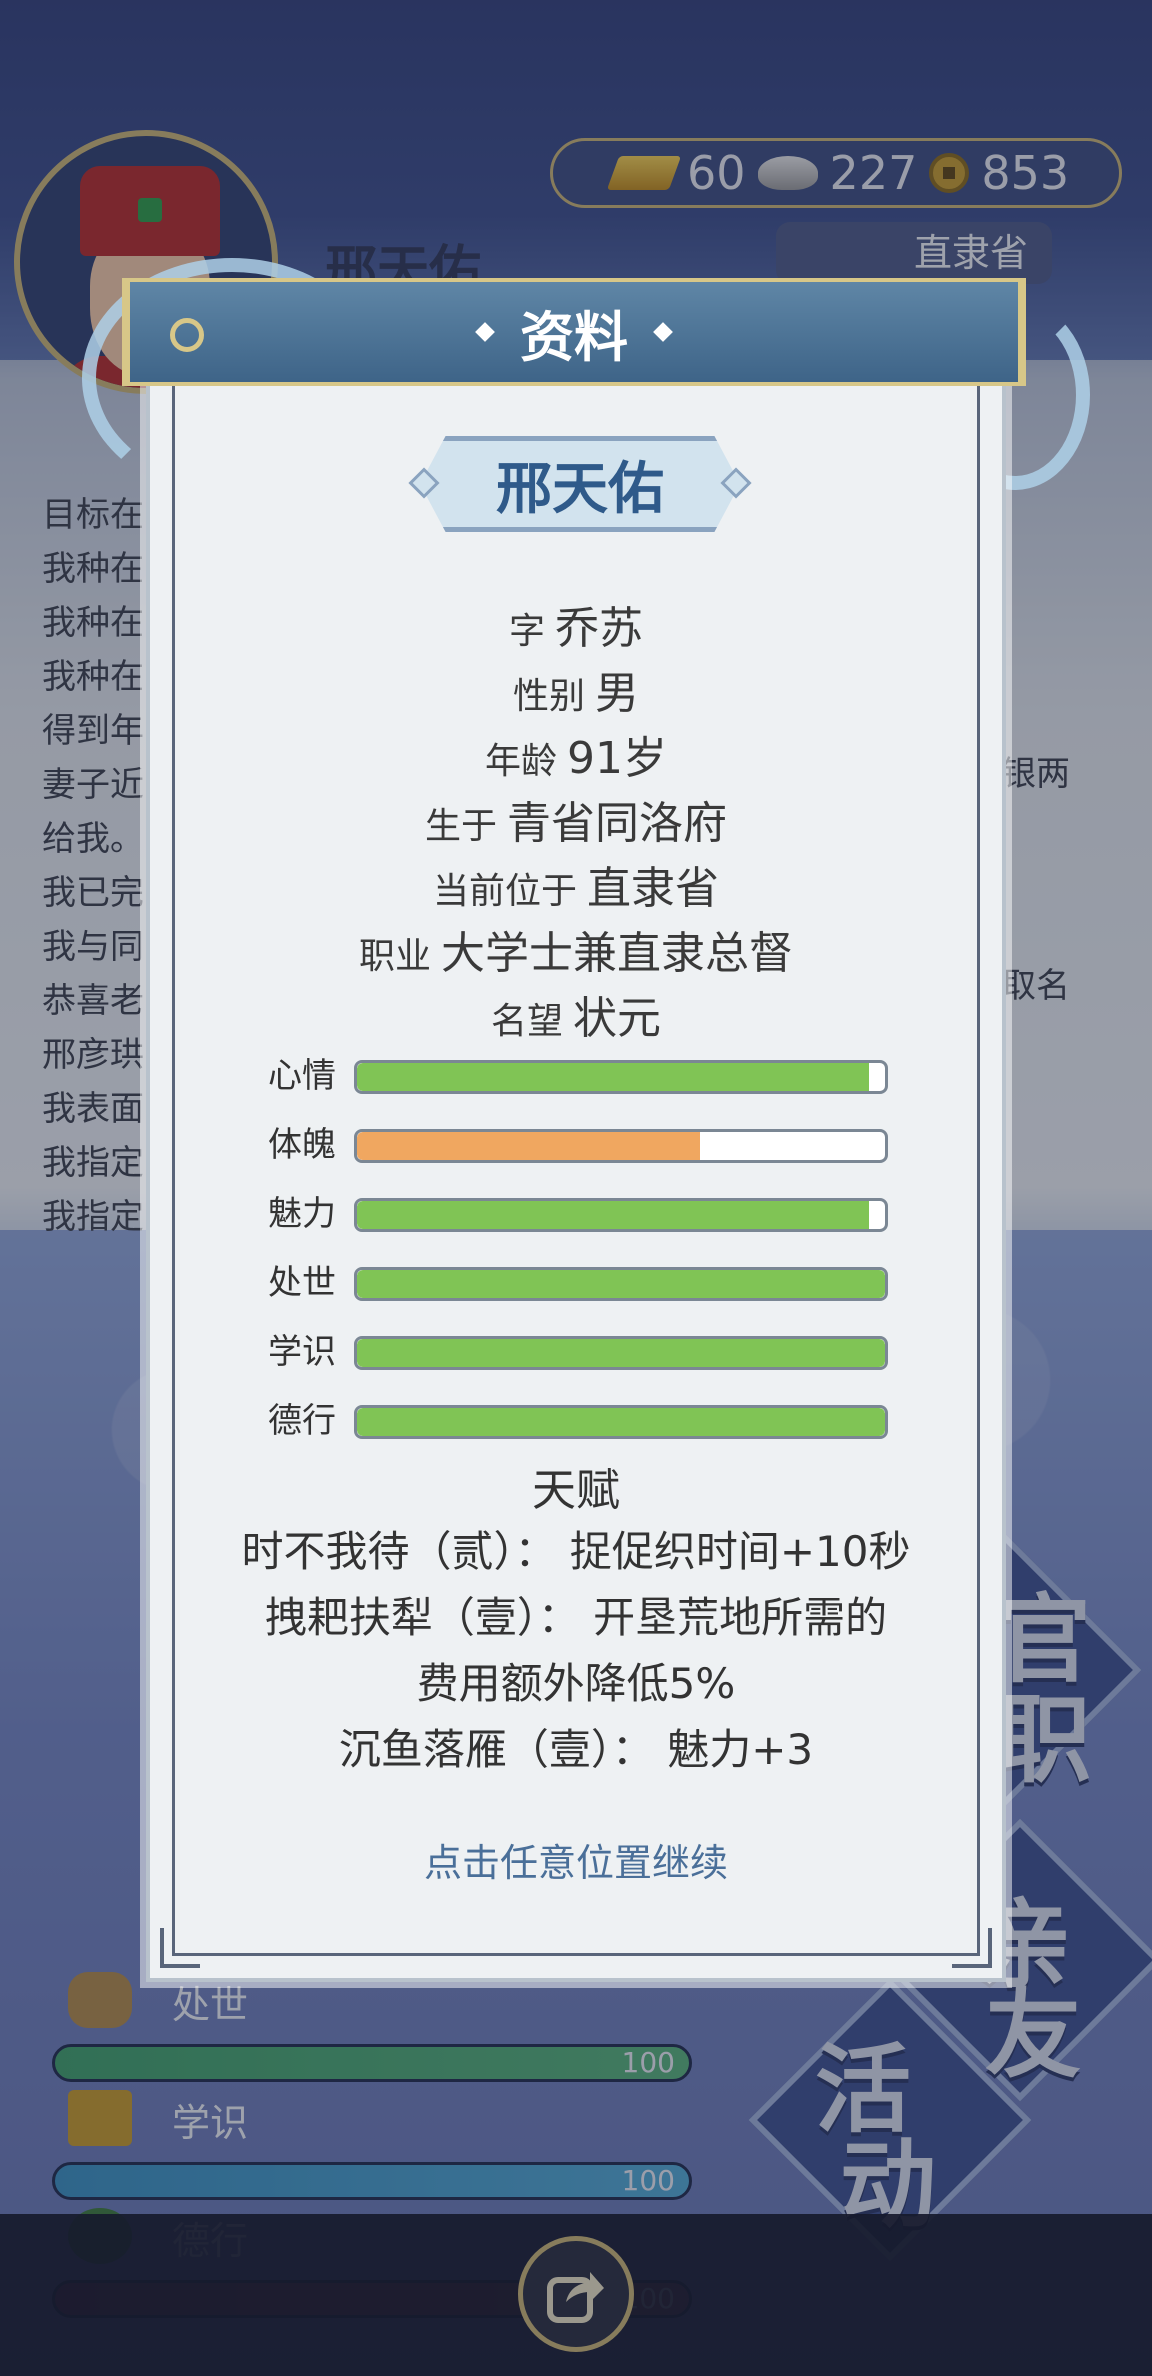  I want to click on attr-label: 体魄, so click(302, 1145).